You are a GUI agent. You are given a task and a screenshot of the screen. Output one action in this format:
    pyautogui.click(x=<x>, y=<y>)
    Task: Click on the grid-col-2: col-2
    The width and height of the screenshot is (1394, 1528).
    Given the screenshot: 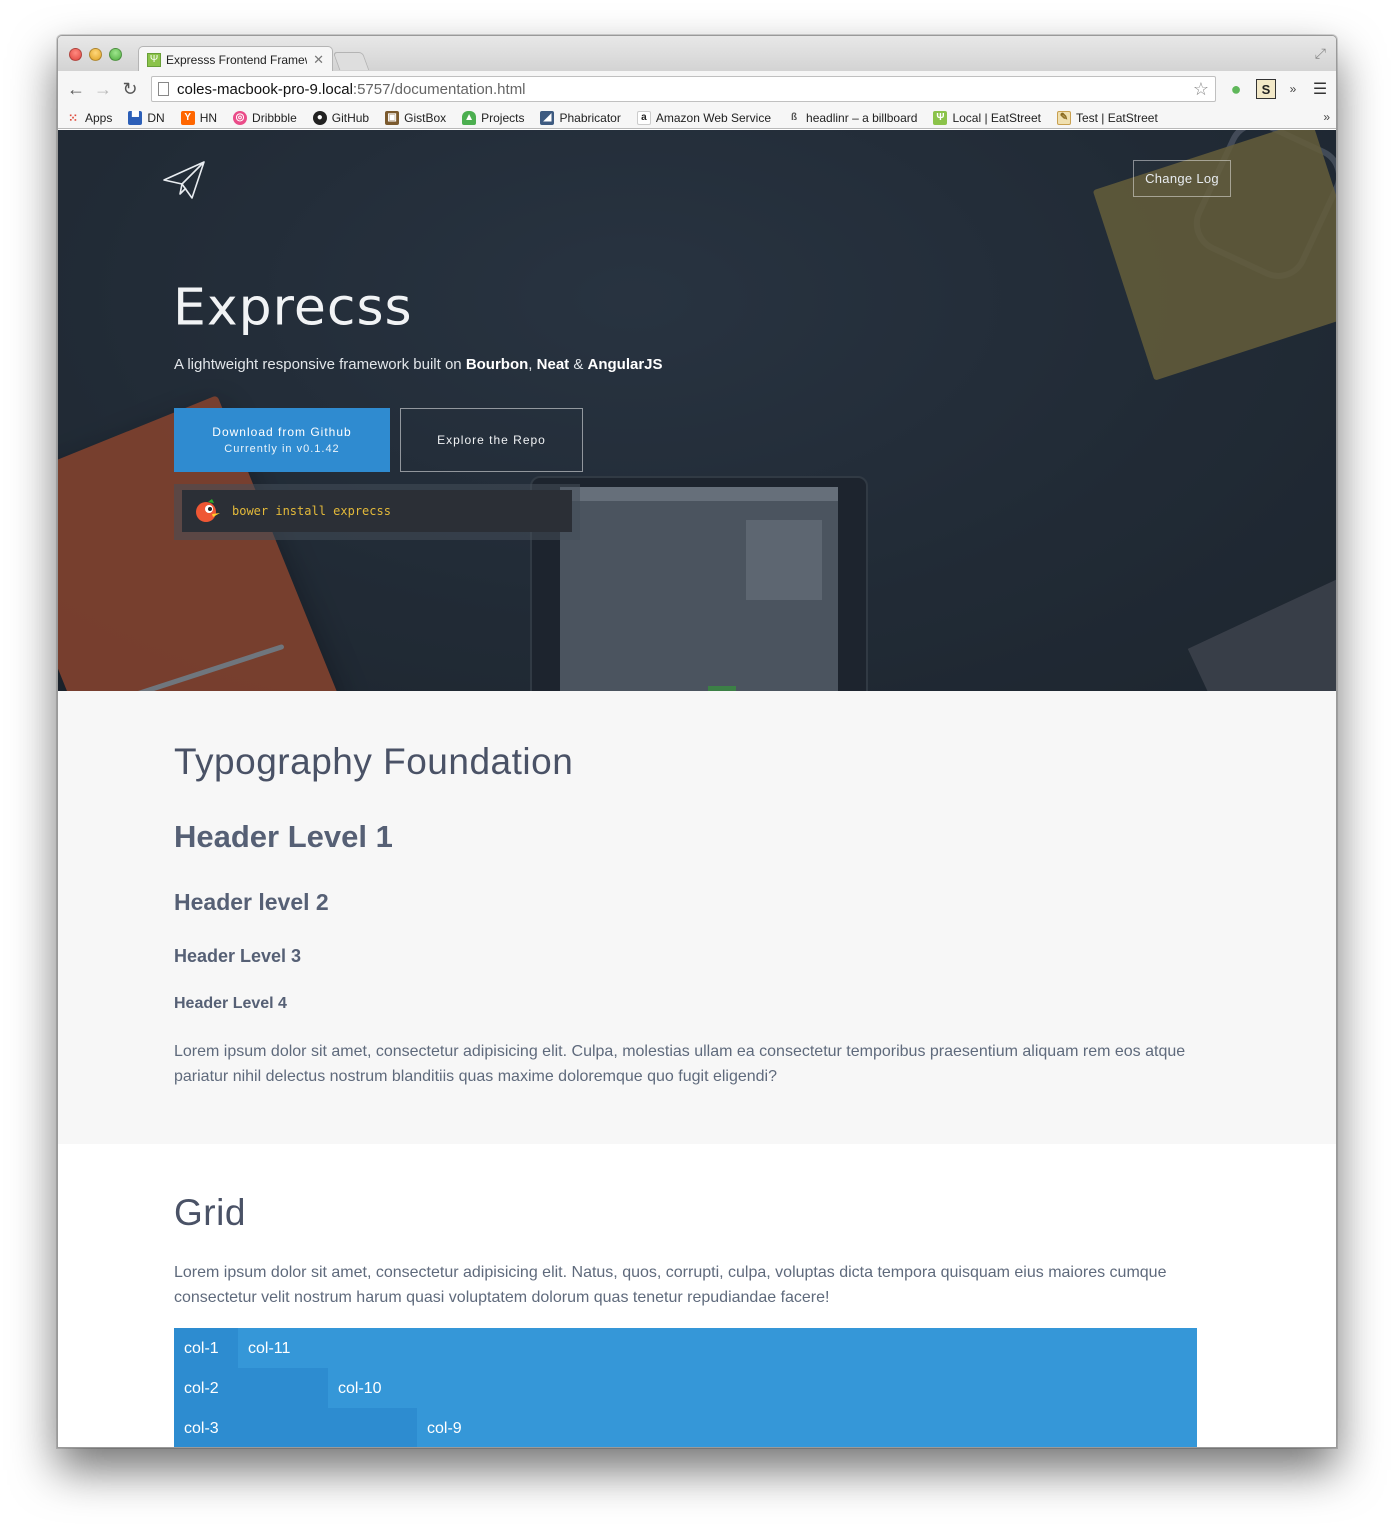 What is the action you would take?
    pyautogui.click(x=251, y=1388)
    